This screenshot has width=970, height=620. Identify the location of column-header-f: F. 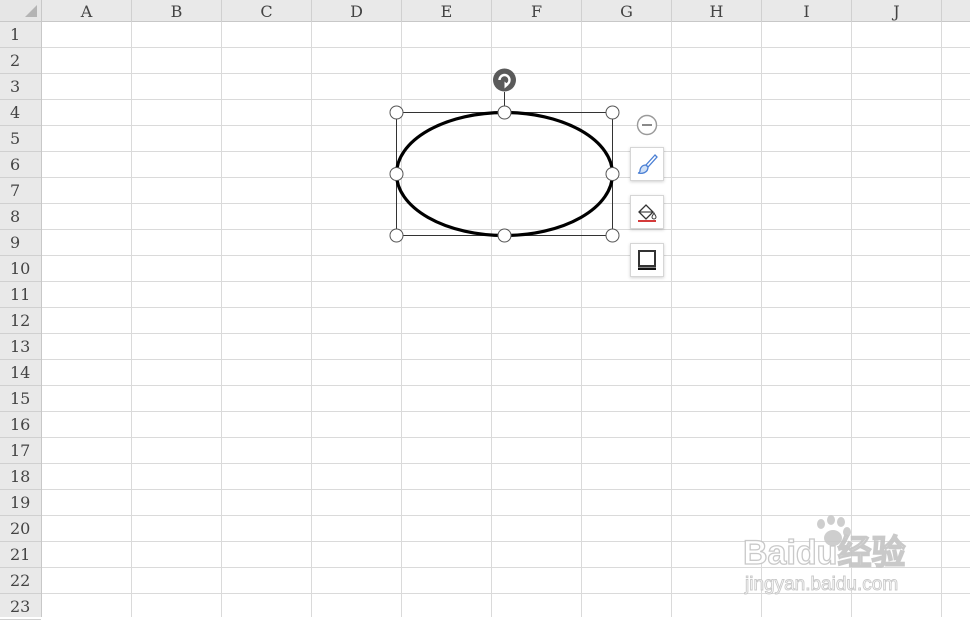
(537, 11).